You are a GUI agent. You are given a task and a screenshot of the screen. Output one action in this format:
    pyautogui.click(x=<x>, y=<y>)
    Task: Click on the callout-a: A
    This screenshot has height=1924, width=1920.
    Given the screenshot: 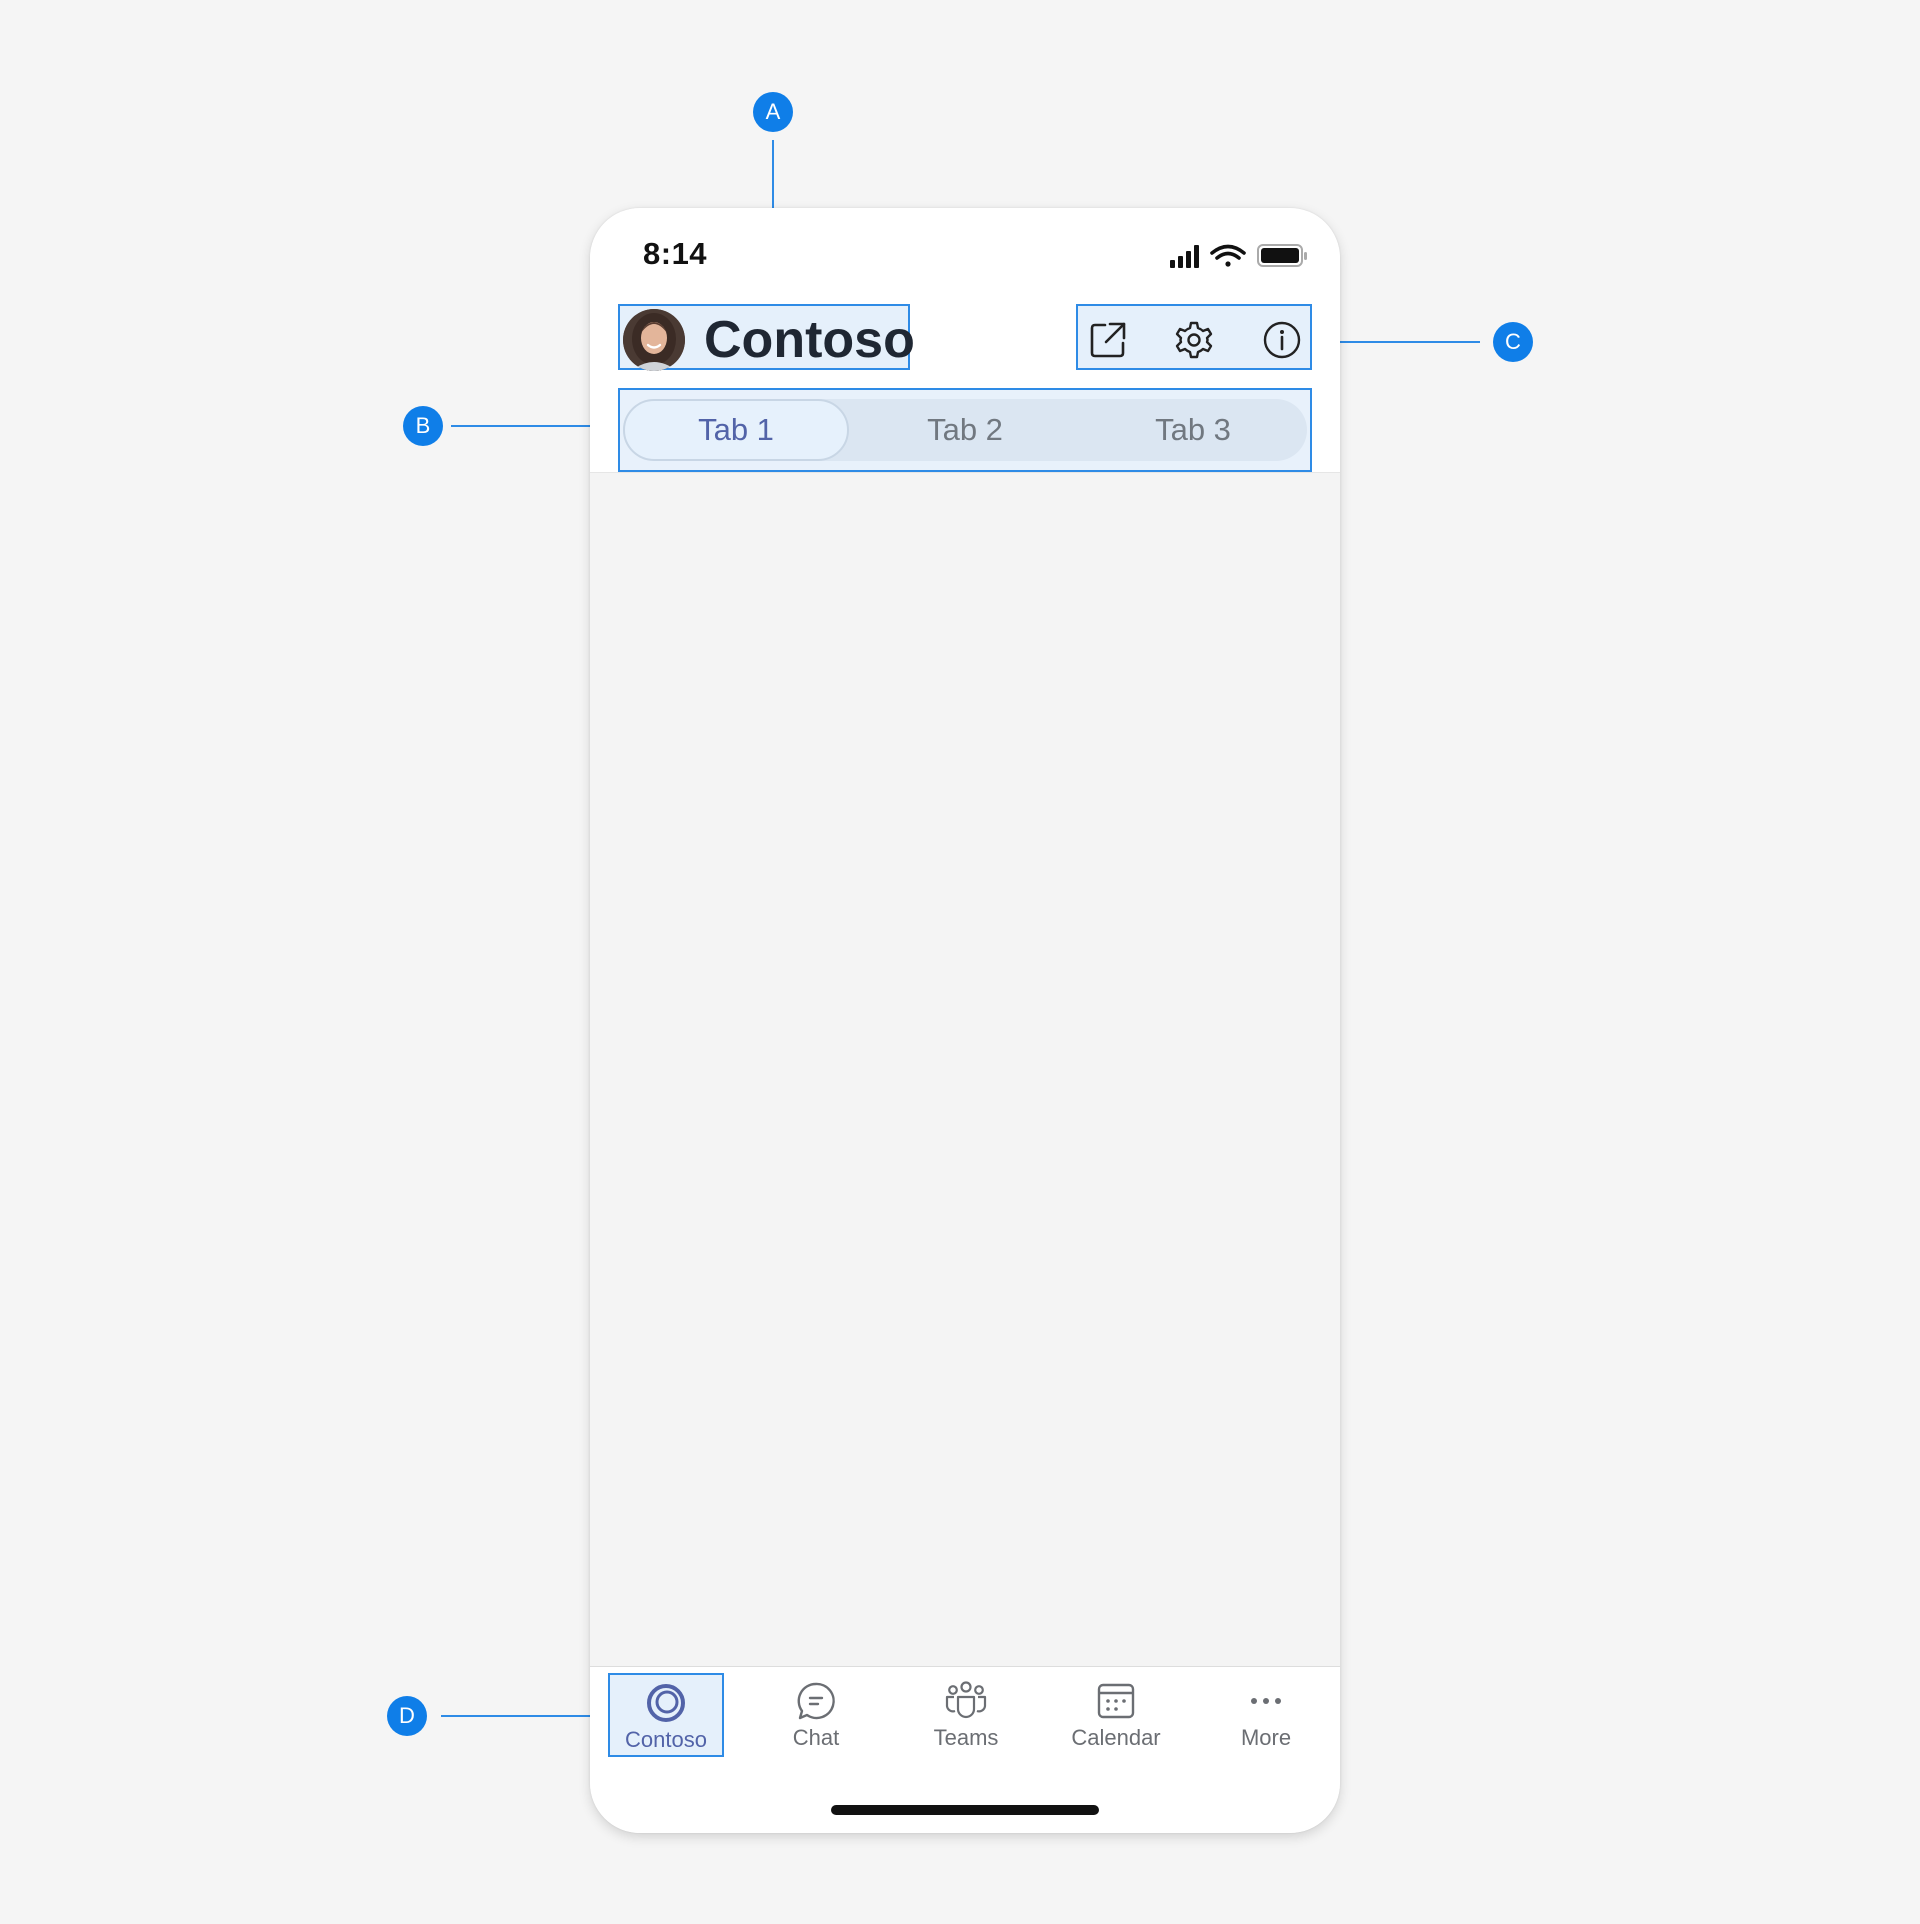 What is the action you would take?
    pyautogui.click(x=773, y=112)
    